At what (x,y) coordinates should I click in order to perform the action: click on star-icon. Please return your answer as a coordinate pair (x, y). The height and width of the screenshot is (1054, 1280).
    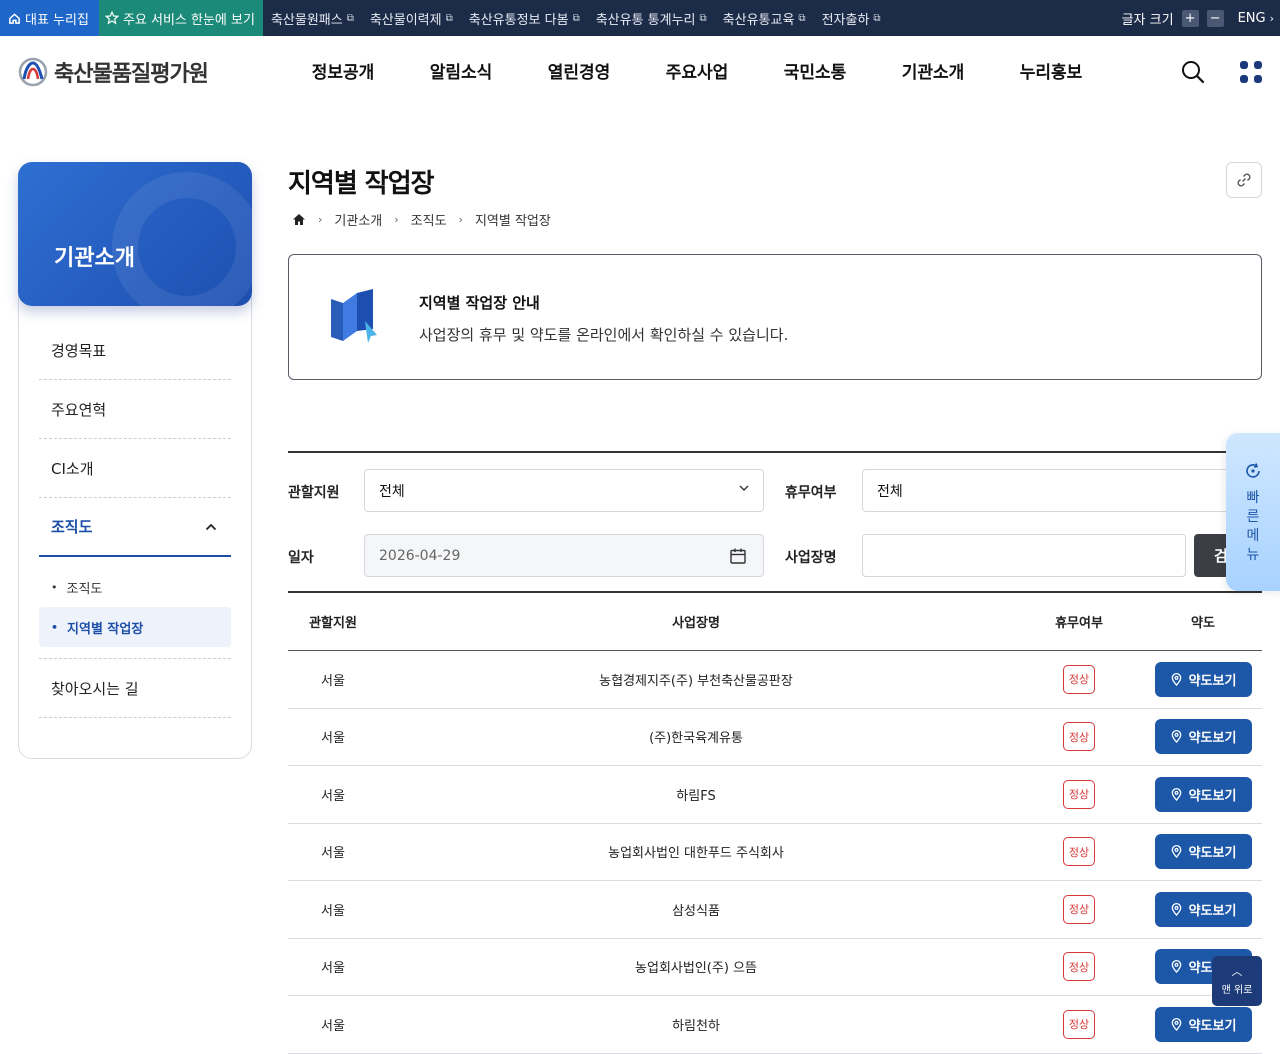
    Looking at the image, I should click on (111, 18).